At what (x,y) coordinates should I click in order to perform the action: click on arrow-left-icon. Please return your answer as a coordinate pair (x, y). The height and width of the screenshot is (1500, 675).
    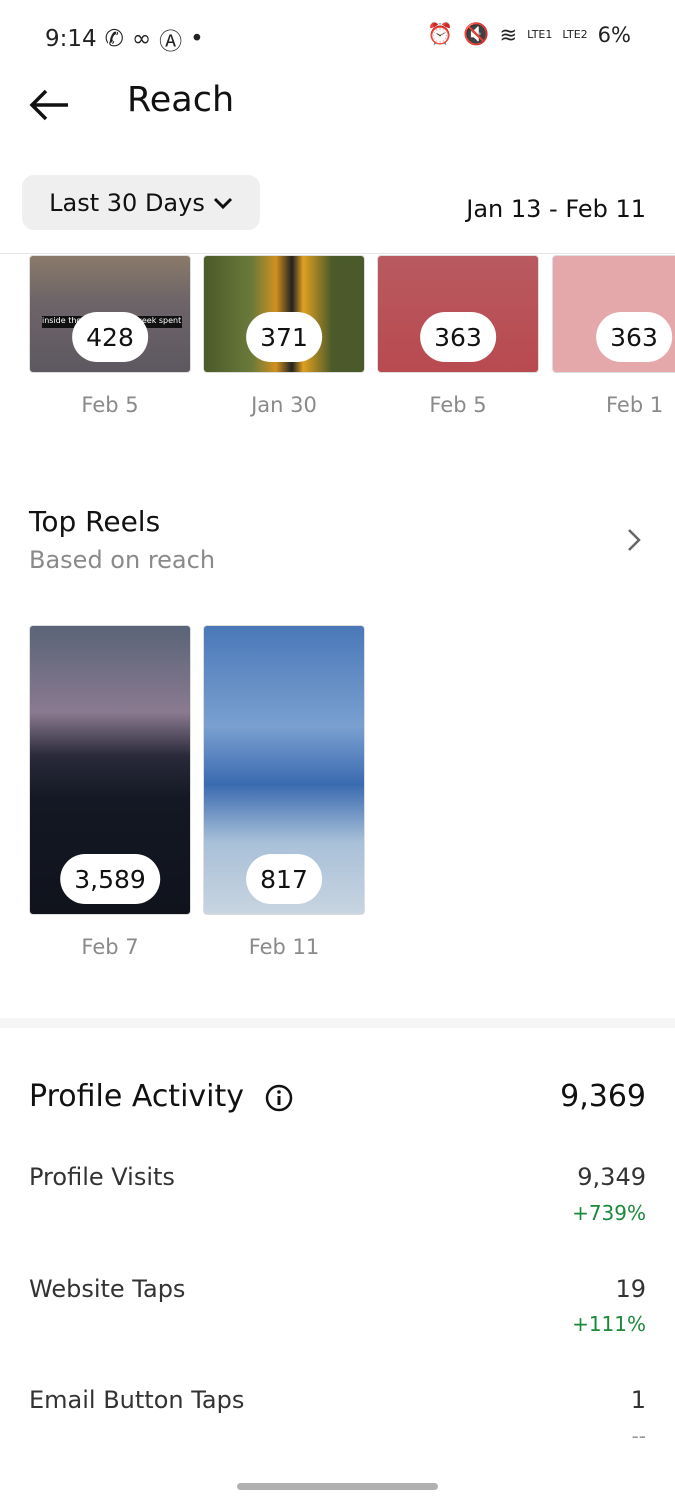
    Looking at the image, I should click on (48, 105).